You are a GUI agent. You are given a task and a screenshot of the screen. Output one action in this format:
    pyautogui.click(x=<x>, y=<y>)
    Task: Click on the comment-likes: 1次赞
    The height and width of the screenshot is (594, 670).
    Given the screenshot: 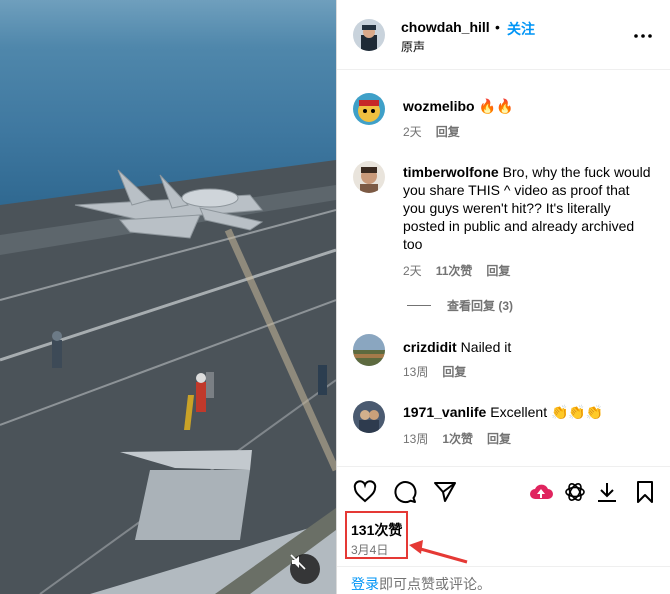 What is the action you would take?
    pyautogui.click(x=457, y=439)
    